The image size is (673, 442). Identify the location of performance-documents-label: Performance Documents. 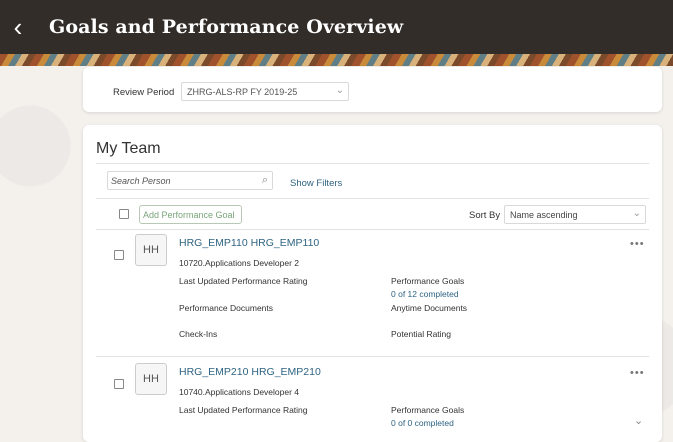
(226, 308).